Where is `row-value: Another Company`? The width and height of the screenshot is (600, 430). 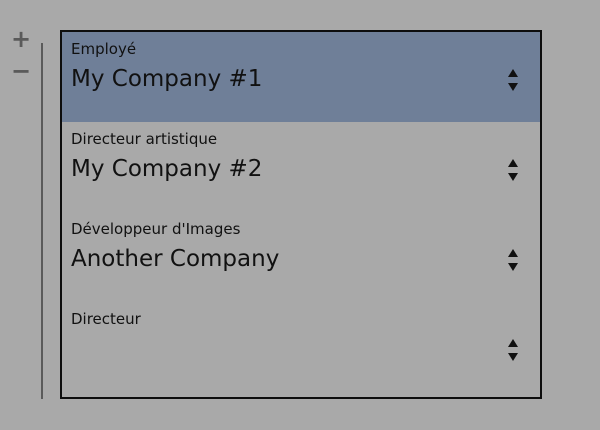
row-value: Another Company is located at coordinates (175, 259).